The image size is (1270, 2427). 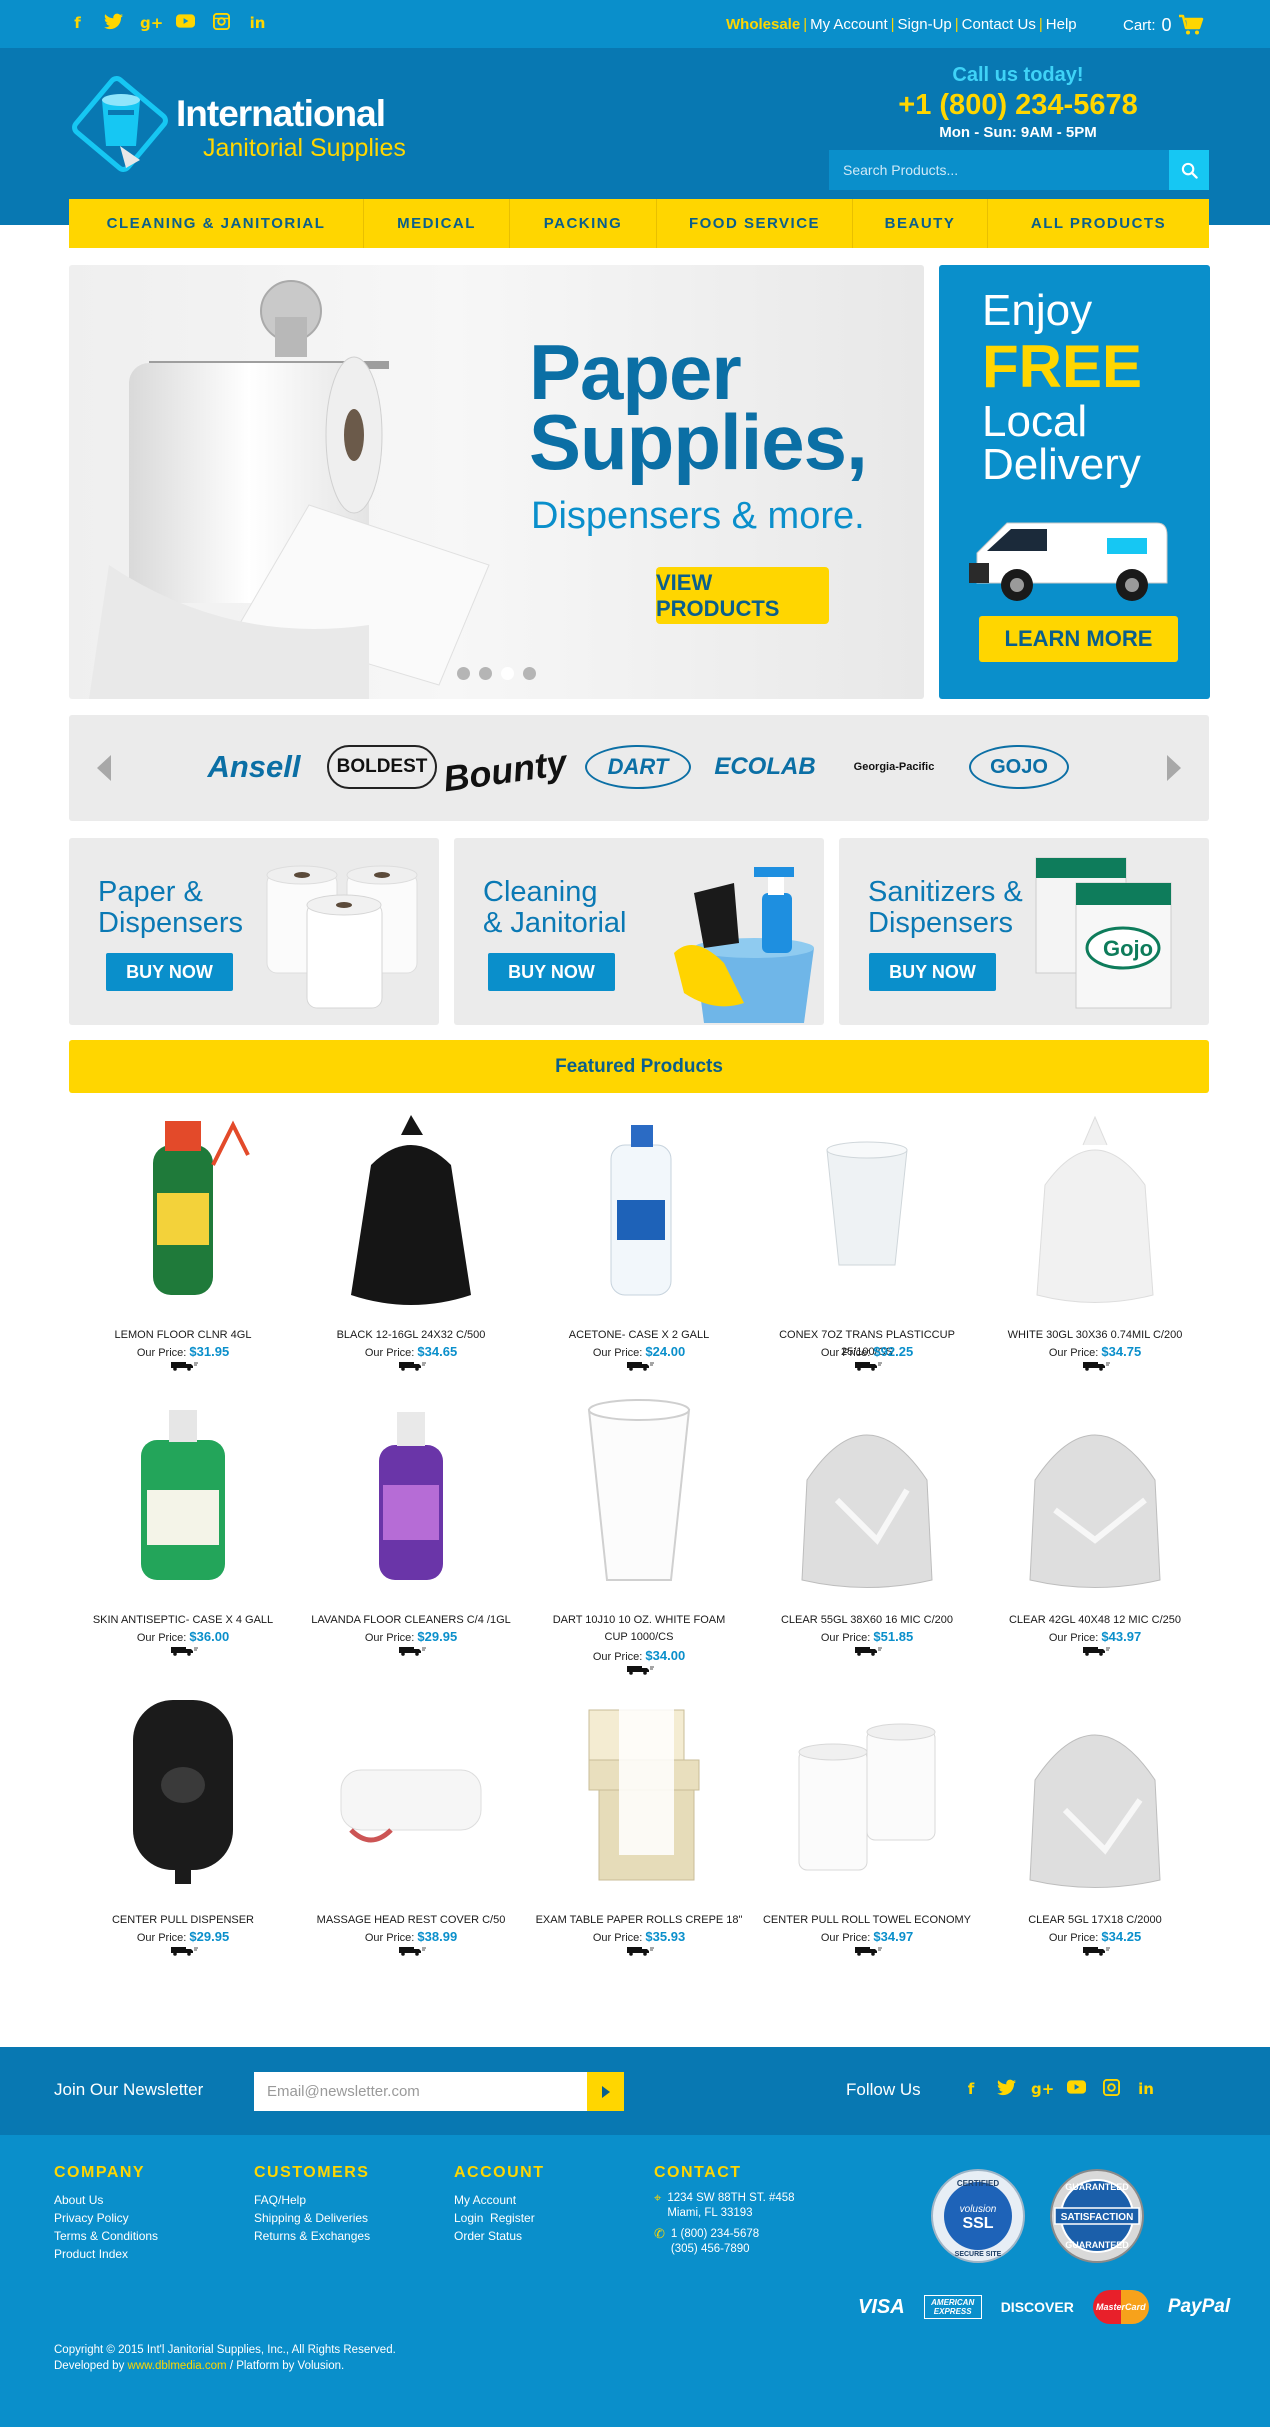 What do you see at coordinates (312, 2200) in the screenshot?
I see `faq-help-link: FAQ/Help` at bounding box center [312, 2200].